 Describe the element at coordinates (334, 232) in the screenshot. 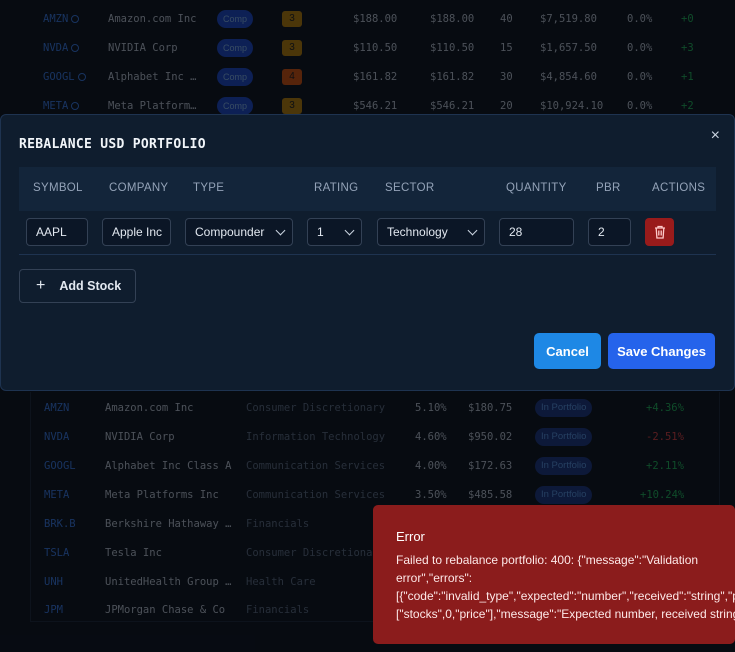

I see `rating-select: 1` at that location.